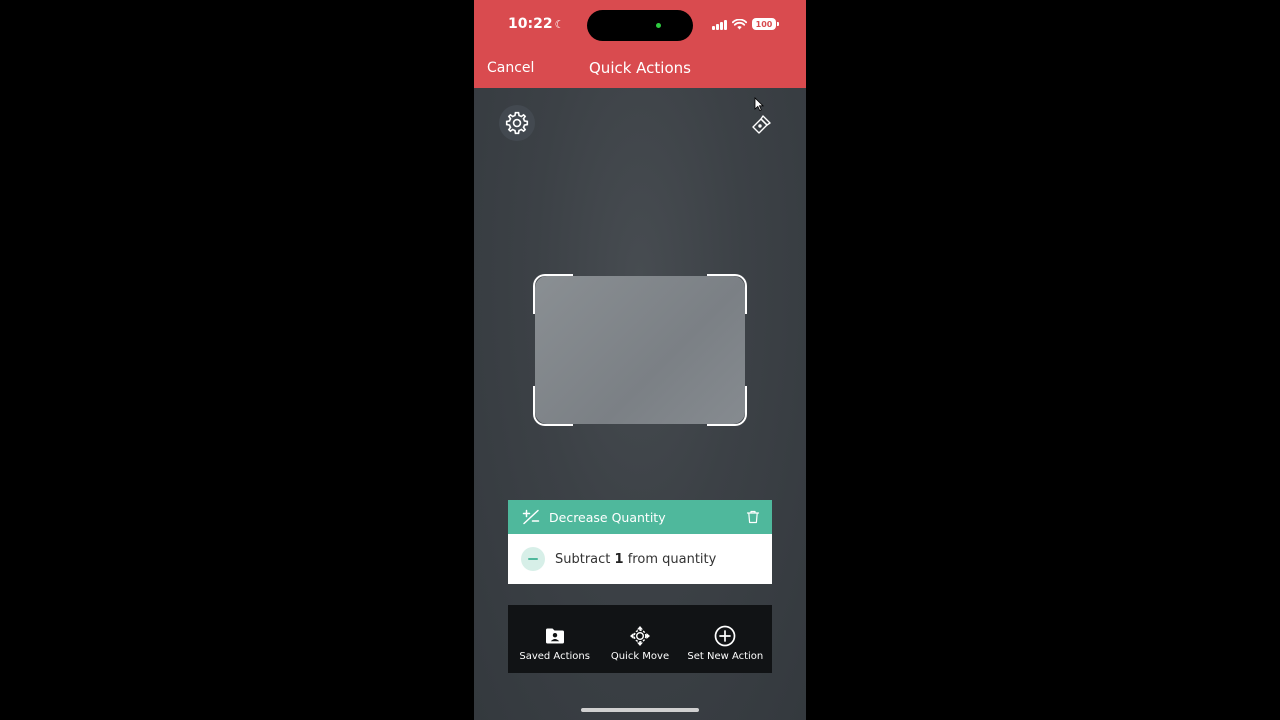 This screenshot has width=1280, height=720. What do you see at coordinates (510, 68) in the screenshot?
I see `cancel-button: Cancel` at bounding box center [510, 68].